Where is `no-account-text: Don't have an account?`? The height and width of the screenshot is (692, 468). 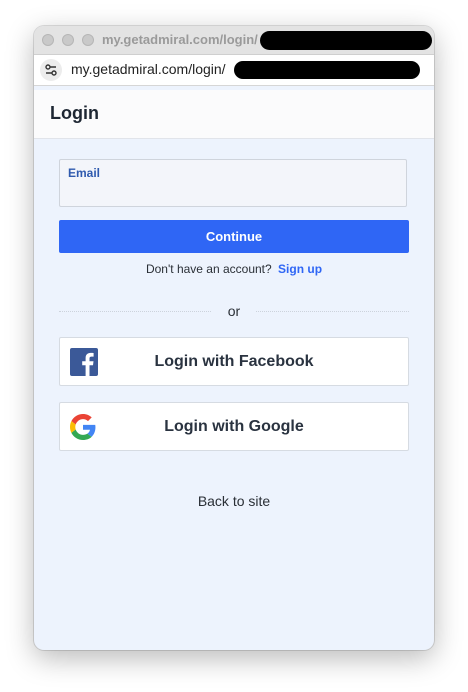
no-account-text: Don't have an account? is located at coordinates (208, 269).